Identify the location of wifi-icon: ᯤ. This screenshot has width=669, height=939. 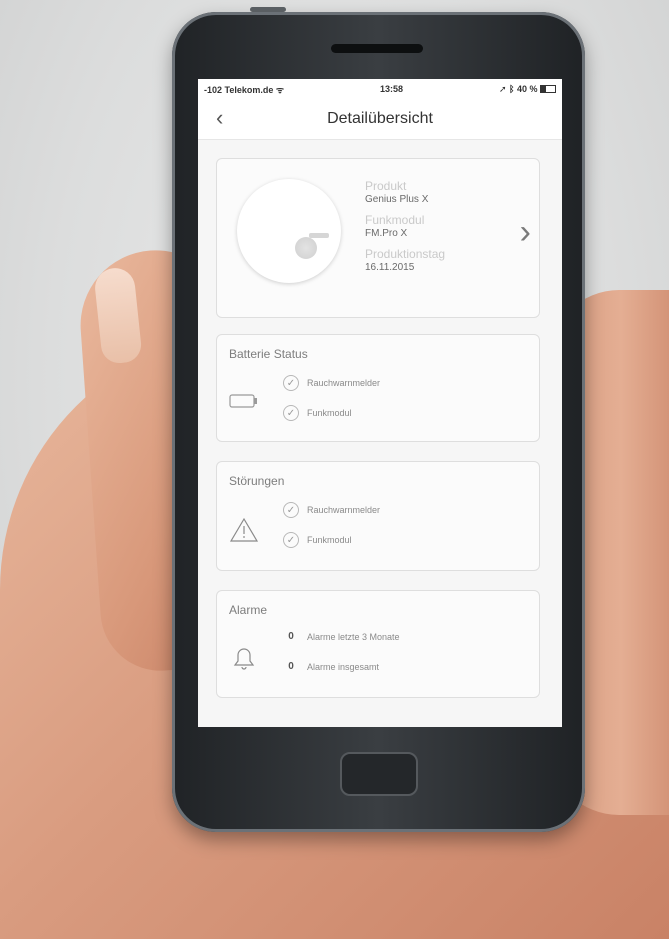
(280, 89).